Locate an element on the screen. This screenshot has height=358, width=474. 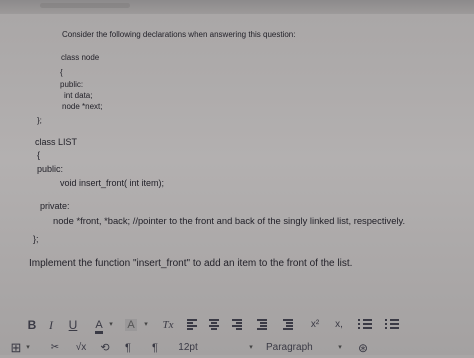
align-right-icon is located at coordinates (237, 325).